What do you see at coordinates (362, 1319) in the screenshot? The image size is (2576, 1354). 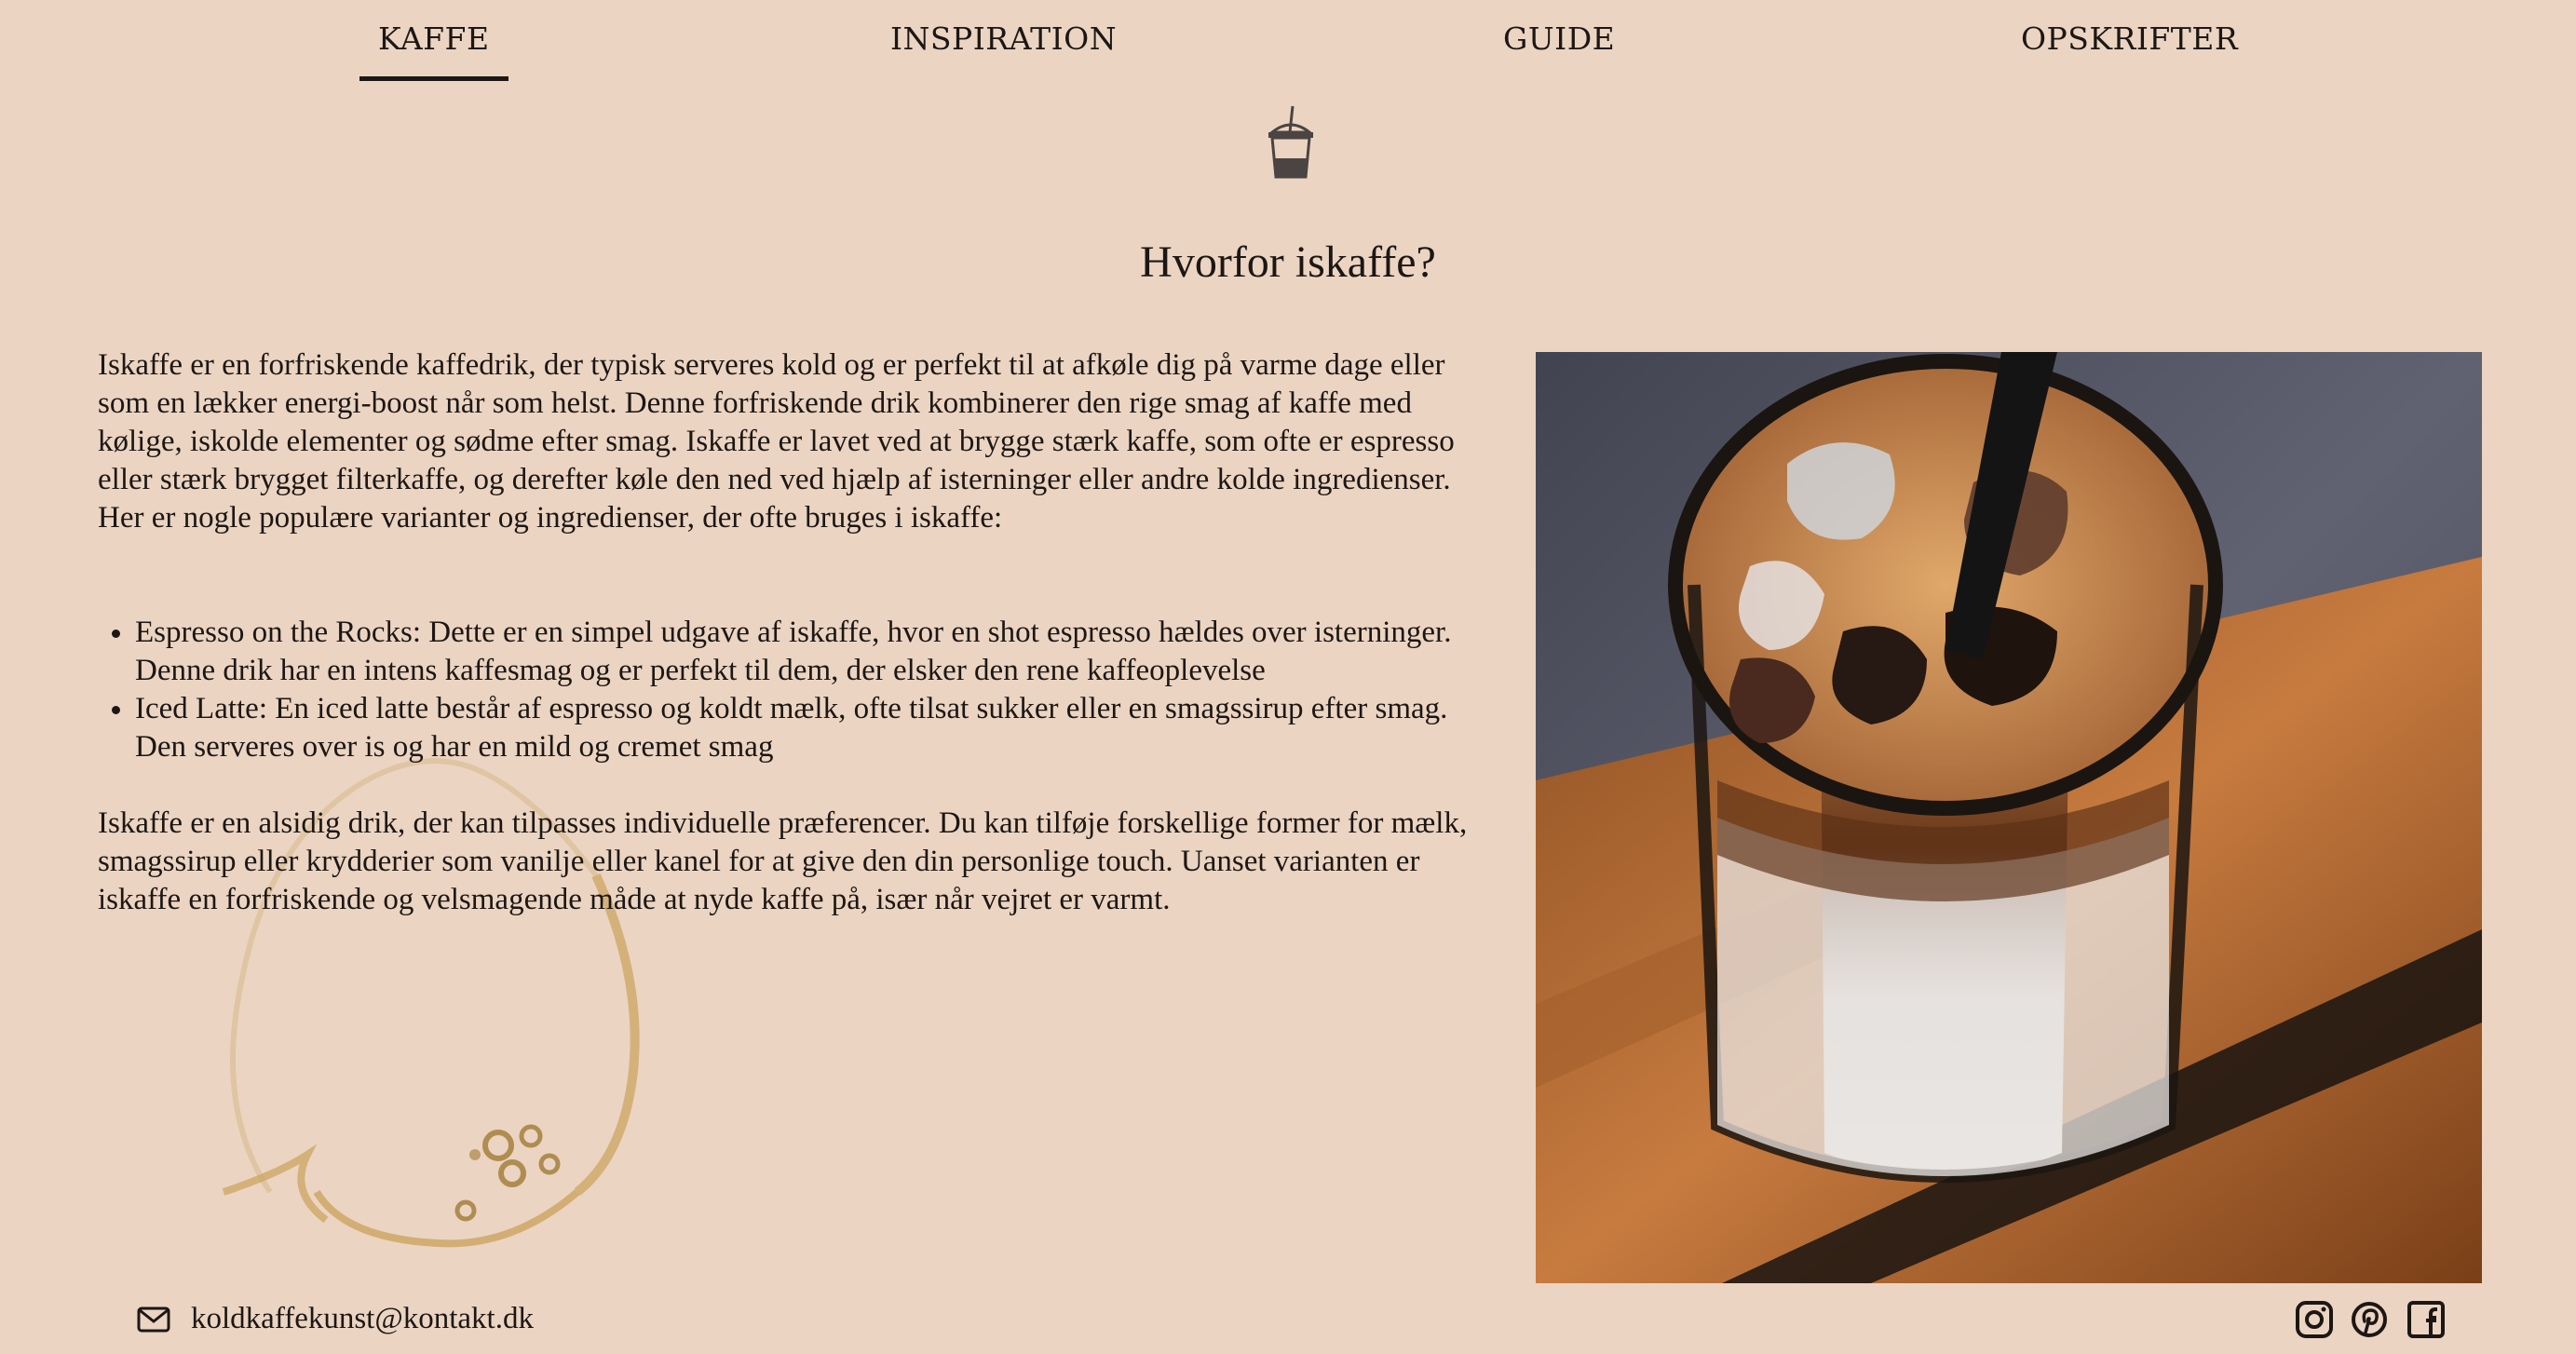 I see `contact-email-link: koldkaffekunst@kontakt.dk` at bounding box center [362, 1319].